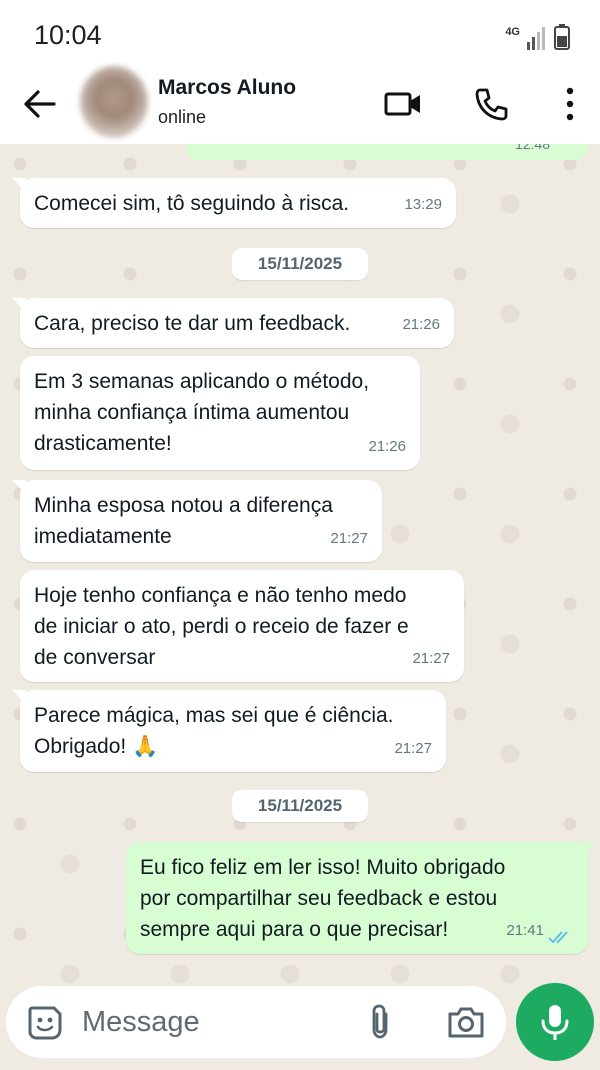  I want to click on message-line: Parece mágica, mas sei que é ciência., so click(214, 715).